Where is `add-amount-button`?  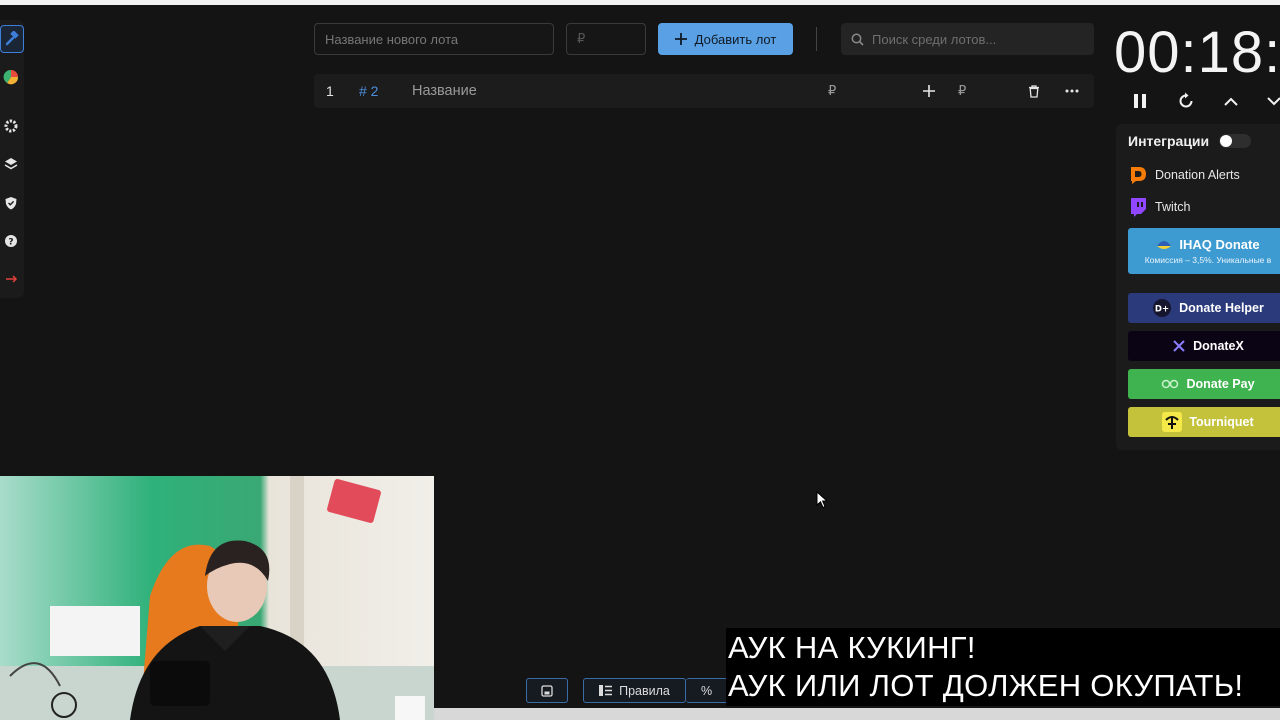 add-amount-button is located at coordinates (929, 91).